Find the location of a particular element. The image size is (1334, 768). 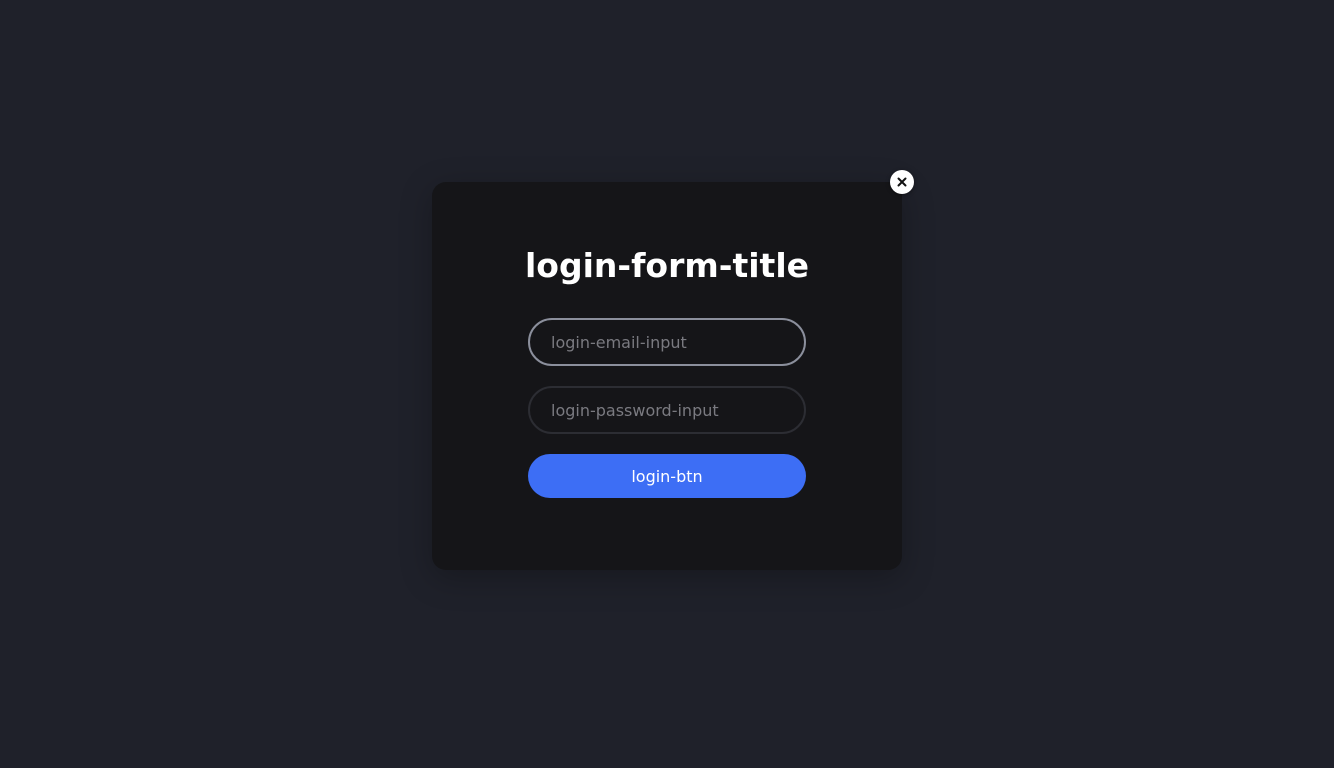

login-password-input is located at coordinates (667, 410).